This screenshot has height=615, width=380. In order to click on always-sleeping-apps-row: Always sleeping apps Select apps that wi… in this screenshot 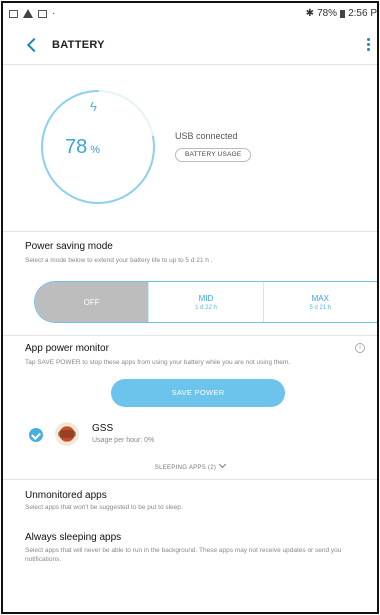, I will do `click(190, 549)`.